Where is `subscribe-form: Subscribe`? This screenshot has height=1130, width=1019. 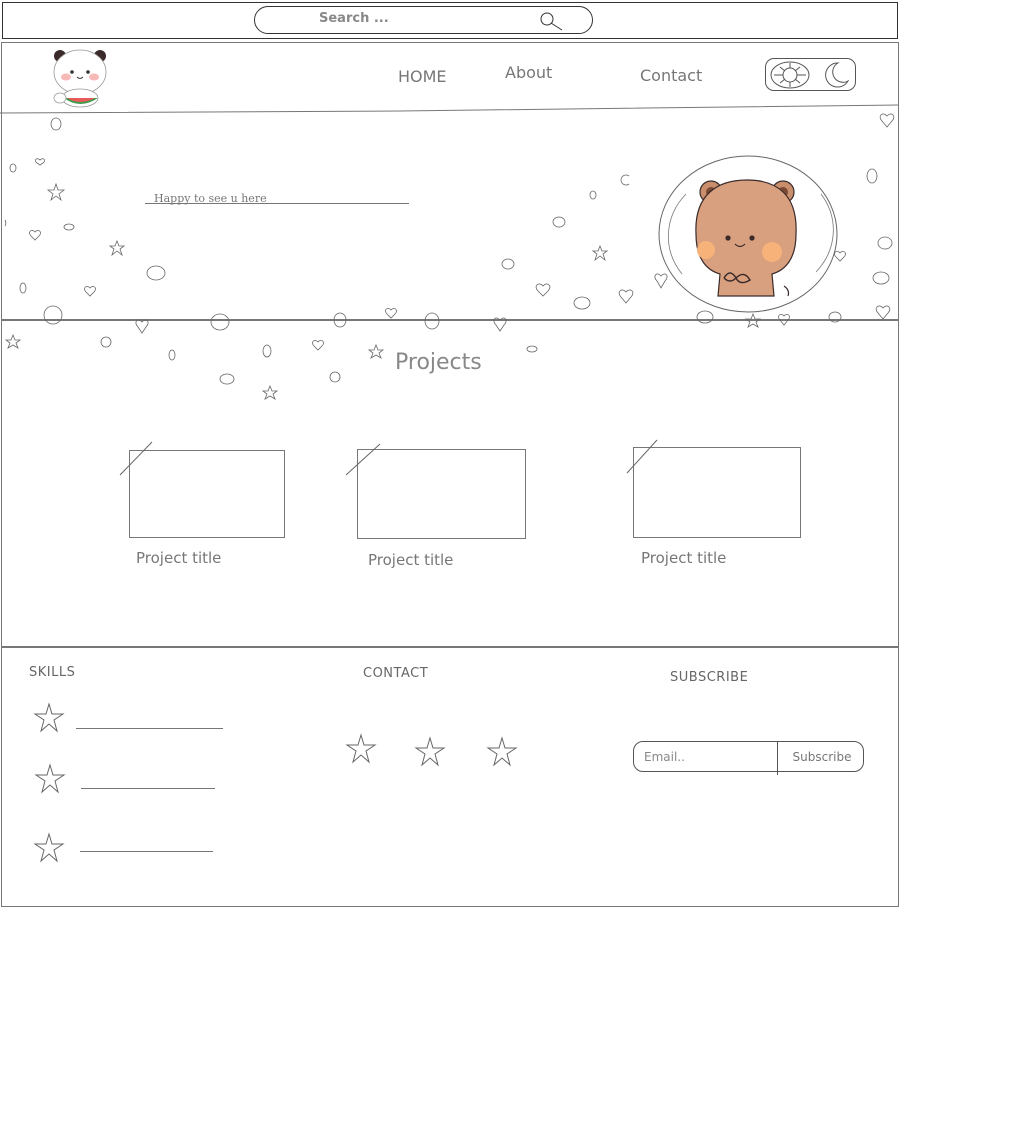 subscribe-form: Subscribe is located at coordinates (748, 758).